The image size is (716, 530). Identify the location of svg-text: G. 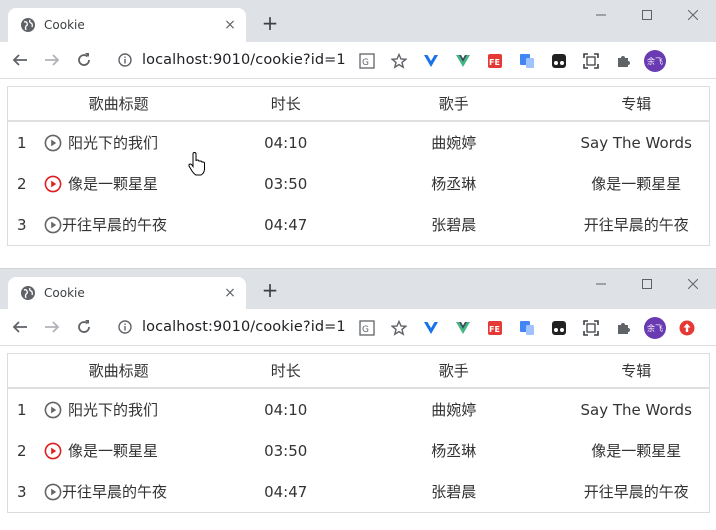
(365, 330).